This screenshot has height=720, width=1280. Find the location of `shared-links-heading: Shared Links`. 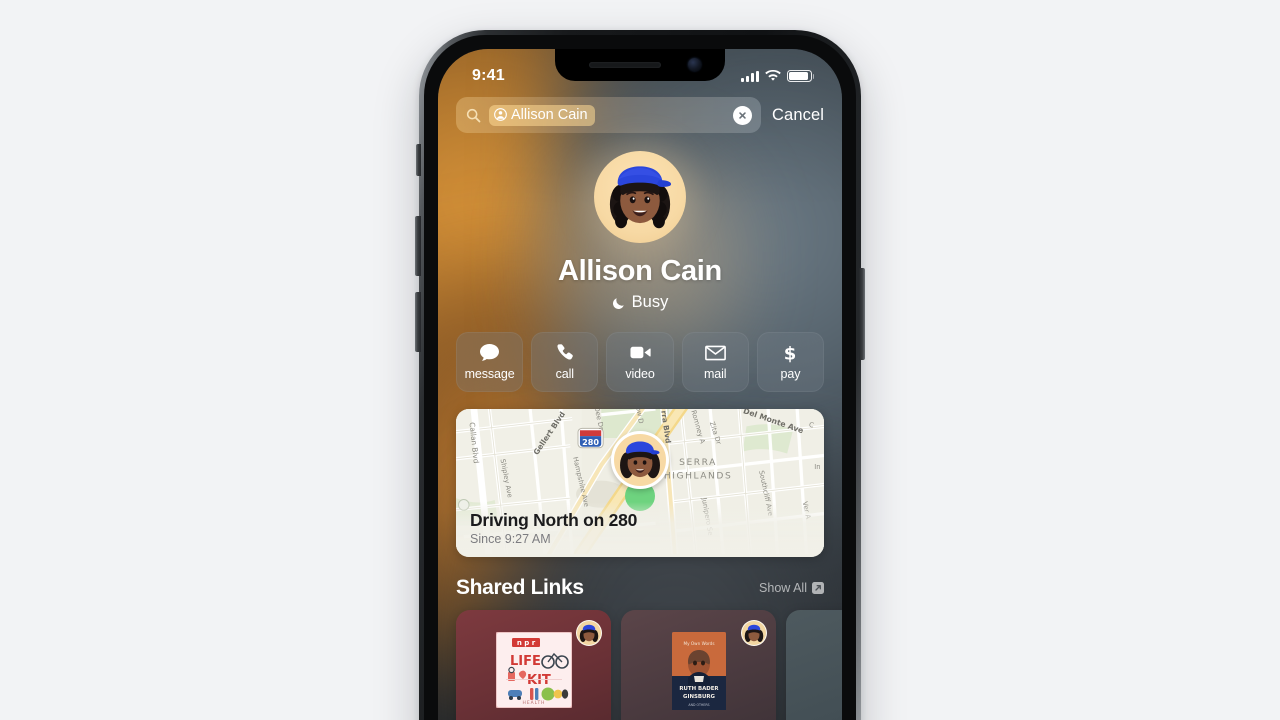

shared-links-heading: Shared Links is located at coordinates (520, 587).